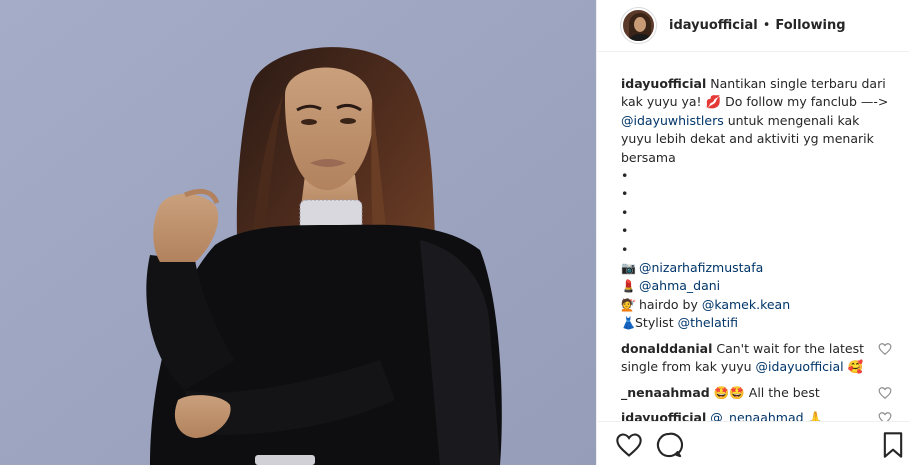 Image resolution: width=909 pixels, height=465 pixels. Describe the element at coordinates (701, 267) in the screenshot. I see `credit-mention: @nizarhafizmustafa` at that location.